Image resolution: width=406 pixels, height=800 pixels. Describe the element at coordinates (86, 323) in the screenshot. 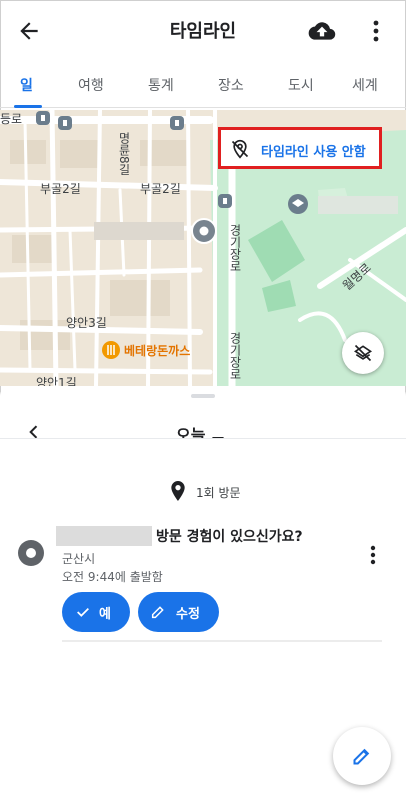

I see `map-label-road: 양안3길` at that location.